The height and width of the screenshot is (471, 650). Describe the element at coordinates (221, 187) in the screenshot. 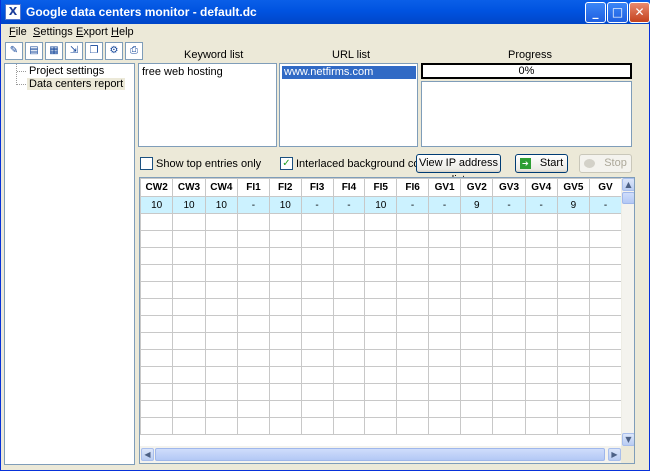

I see `column-header: CW4` at that location.